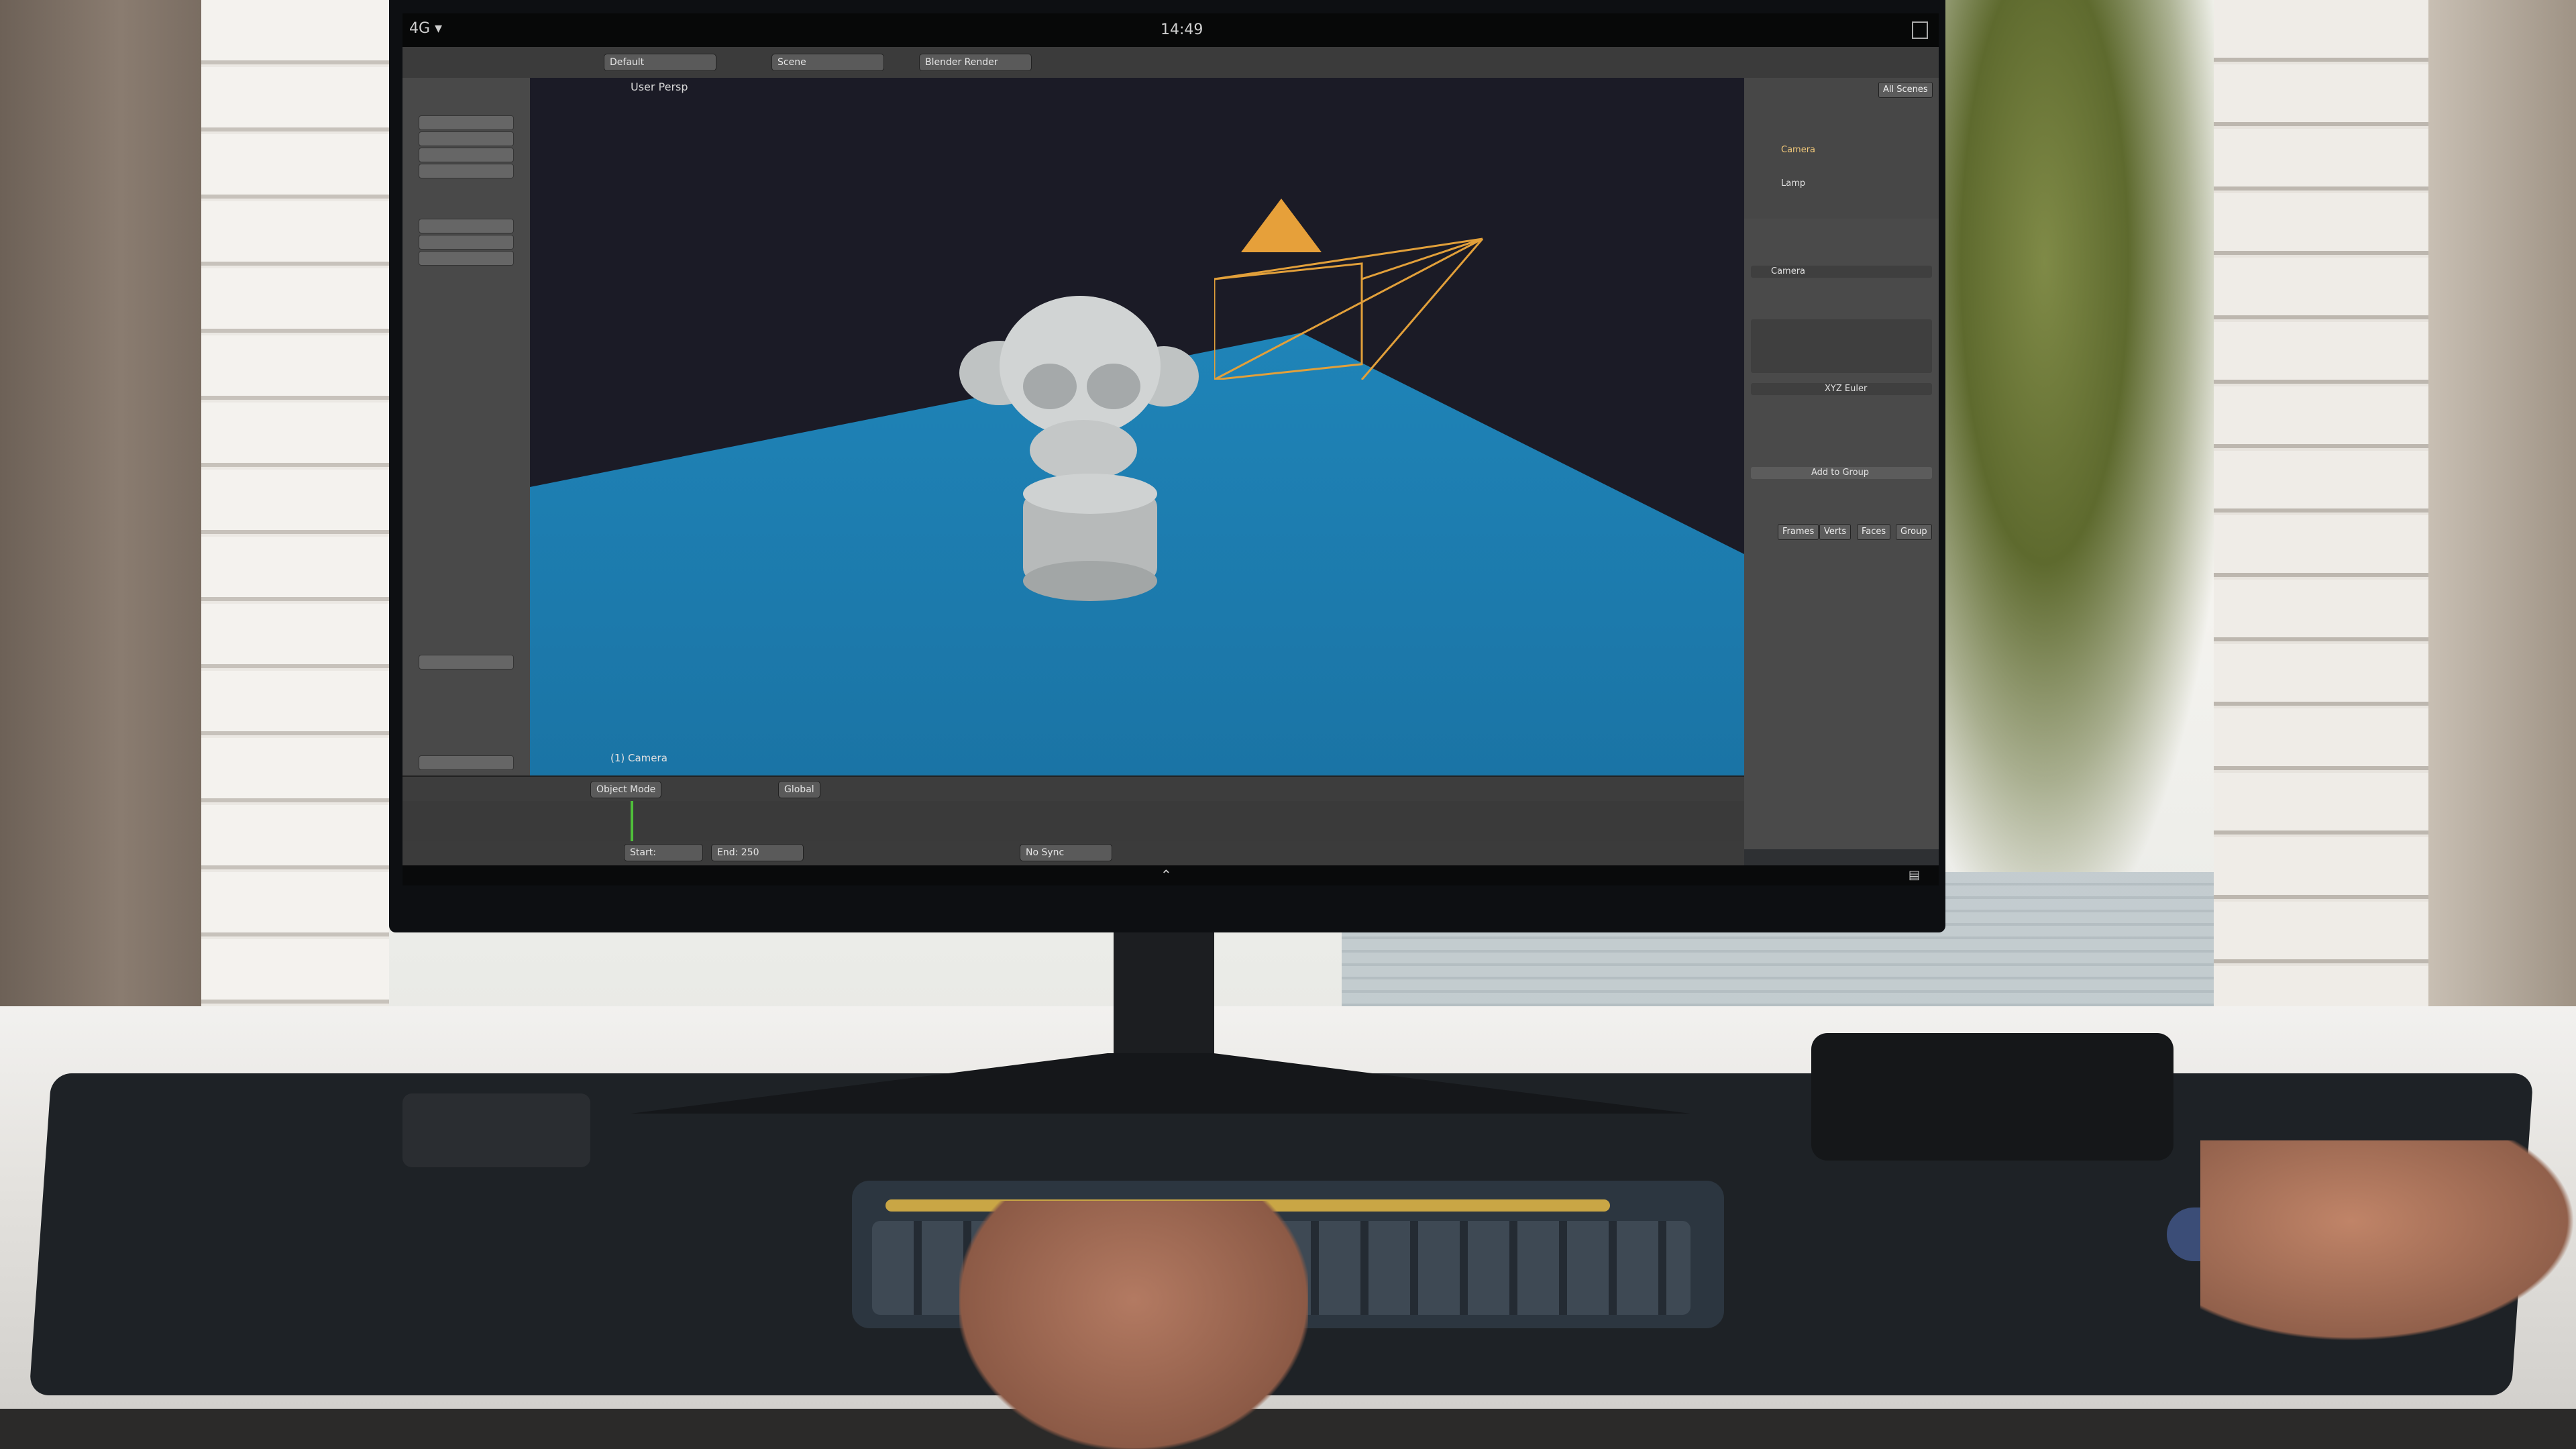 The height and width of the screenshot is (1449, 2576). Describe the element at coordinates (2388, 1241) in the screenshot. I see `right-hand` at that location.